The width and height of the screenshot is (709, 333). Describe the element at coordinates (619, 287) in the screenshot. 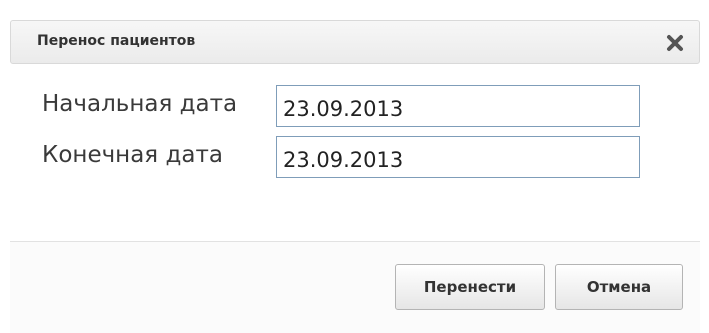

I see `cancel-button: Отмена` at that location.